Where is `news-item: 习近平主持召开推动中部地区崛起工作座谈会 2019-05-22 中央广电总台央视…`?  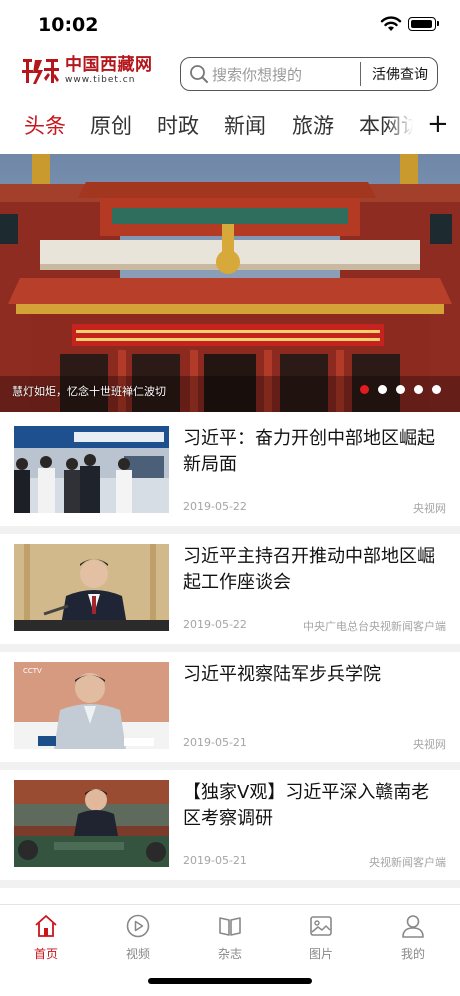
news-item: 习近平主持召开推动中部地区崛起工作座谈会 2019-05-22 中央广电总台央视… is located at coordinates (230, 598).